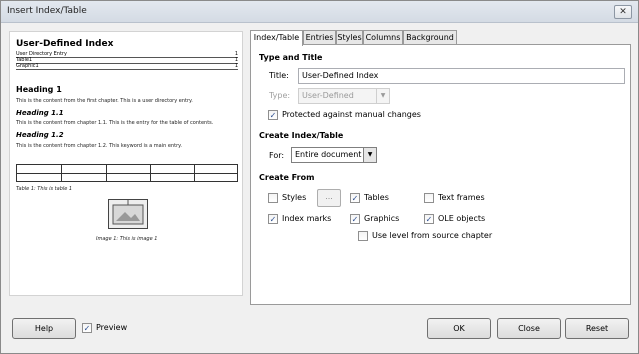  I want to click on preview-toc-row: Graphic1 1, so click(127, 67).